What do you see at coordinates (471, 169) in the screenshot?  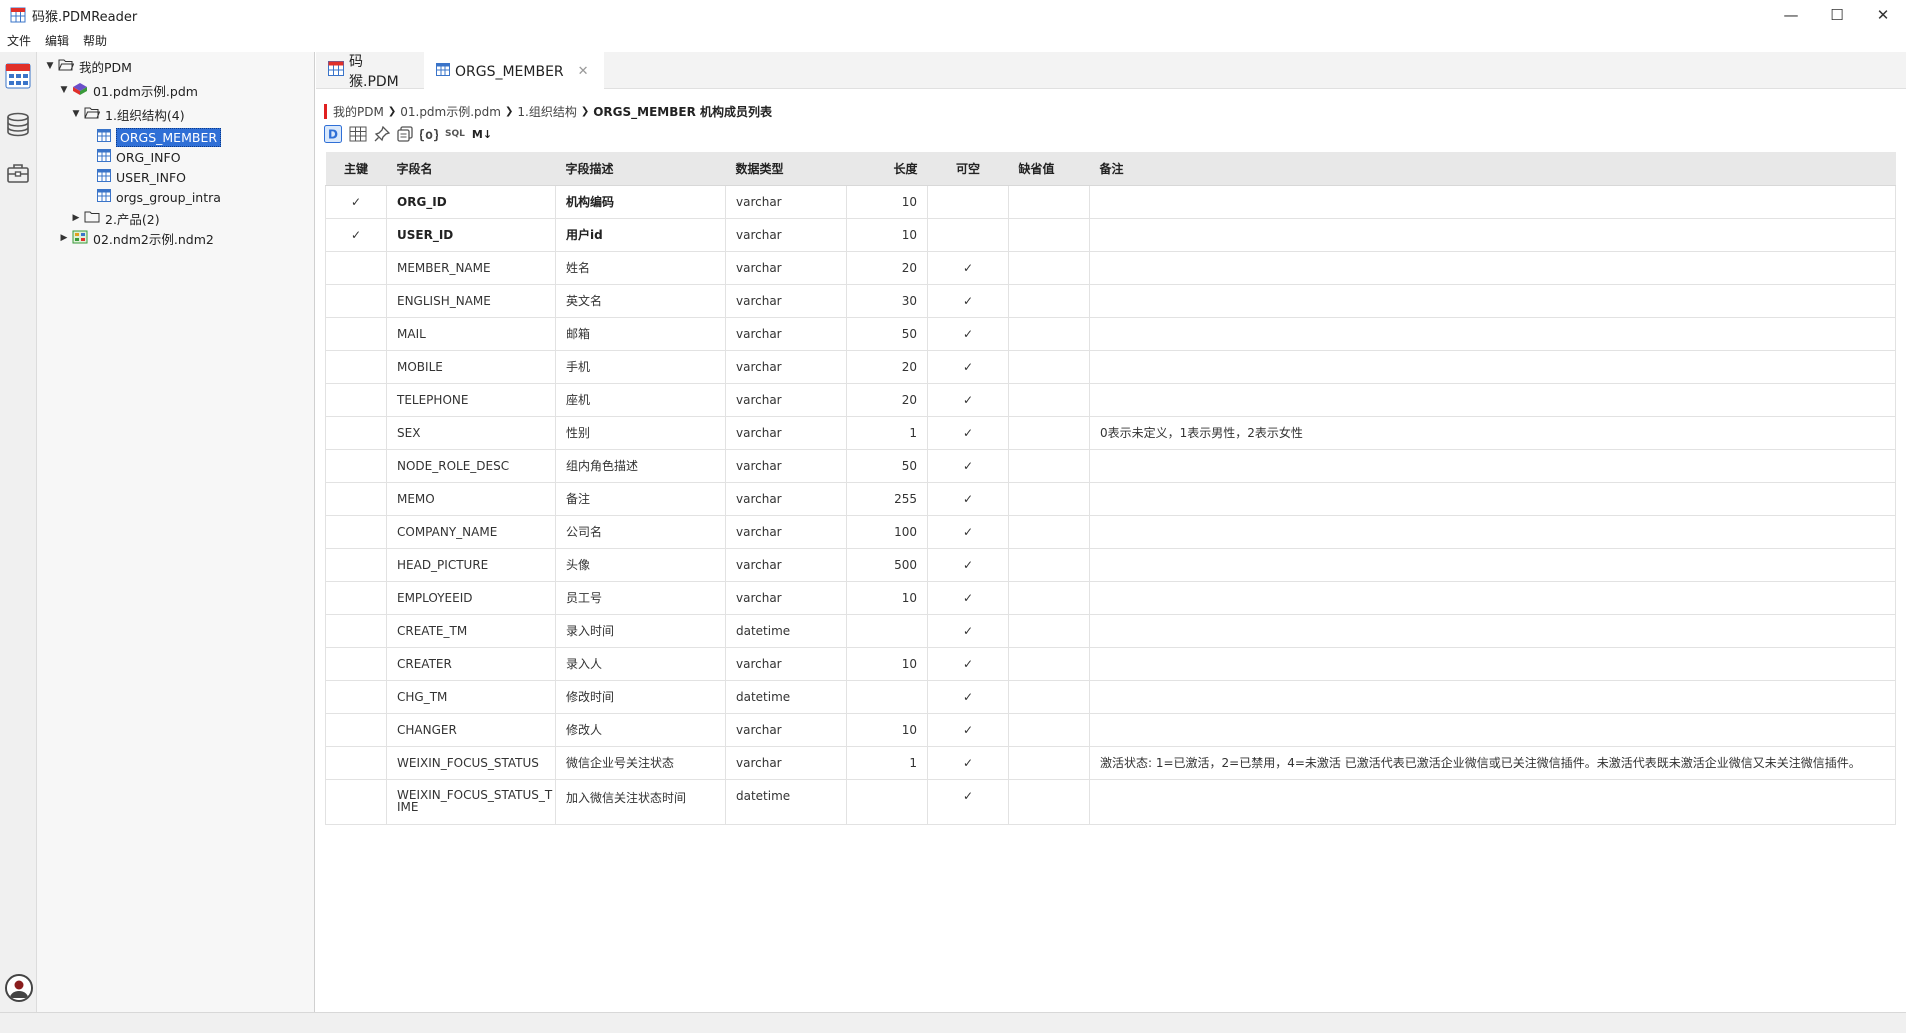 I see `column-header-name: 字段名` at bounding box center [471, 169].